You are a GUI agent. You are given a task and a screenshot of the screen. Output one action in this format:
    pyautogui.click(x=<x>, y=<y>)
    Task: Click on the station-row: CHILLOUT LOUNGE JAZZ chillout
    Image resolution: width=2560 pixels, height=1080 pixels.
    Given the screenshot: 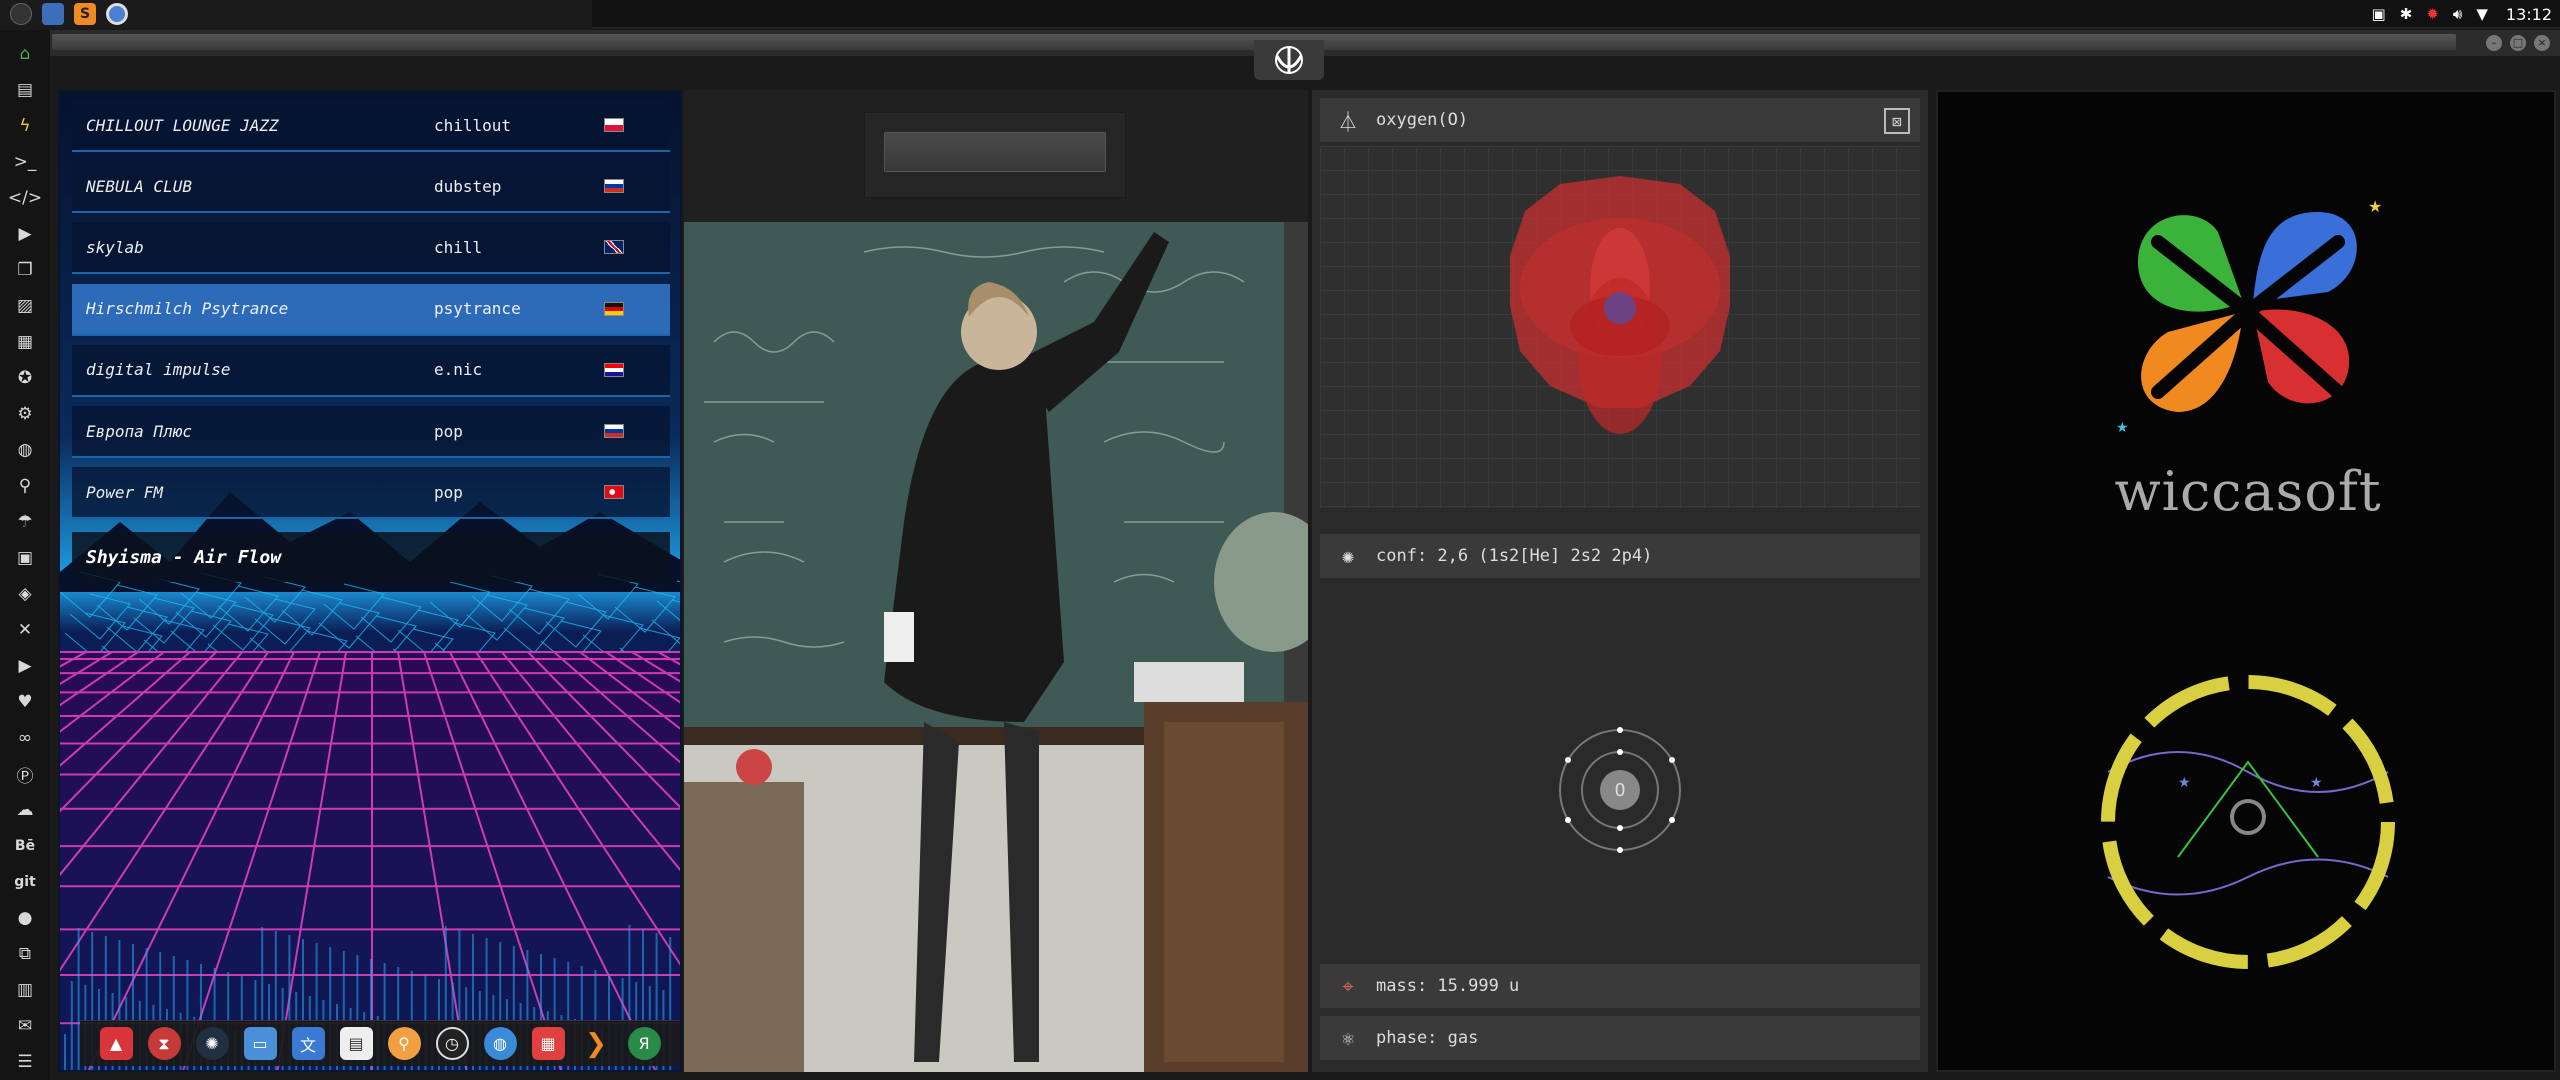 What is the action you would take?
    pyautogui.click(x=371, y=126)
    